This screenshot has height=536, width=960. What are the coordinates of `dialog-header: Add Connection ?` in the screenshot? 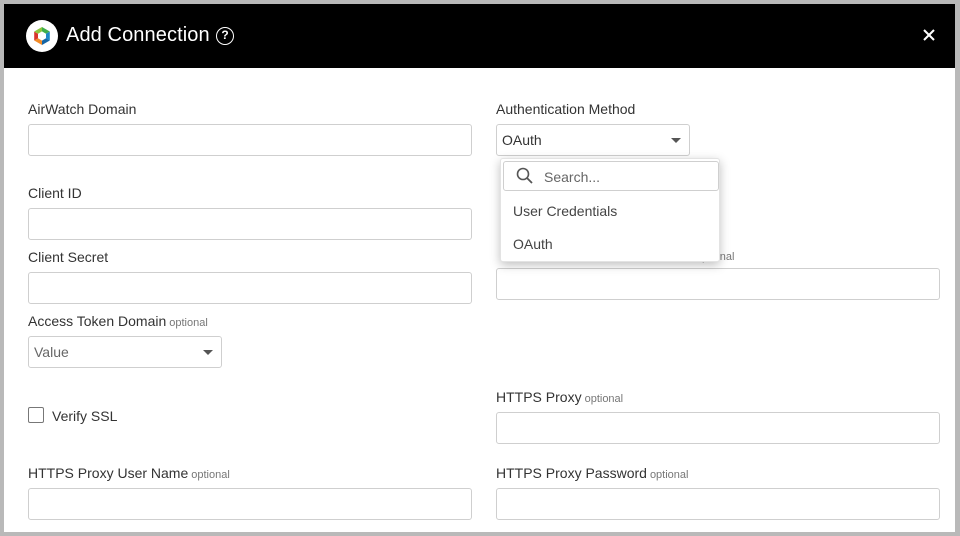 It's located at (479, 36).